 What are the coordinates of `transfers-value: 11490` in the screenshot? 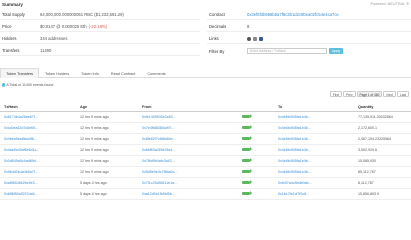 It's located at (46, 50).